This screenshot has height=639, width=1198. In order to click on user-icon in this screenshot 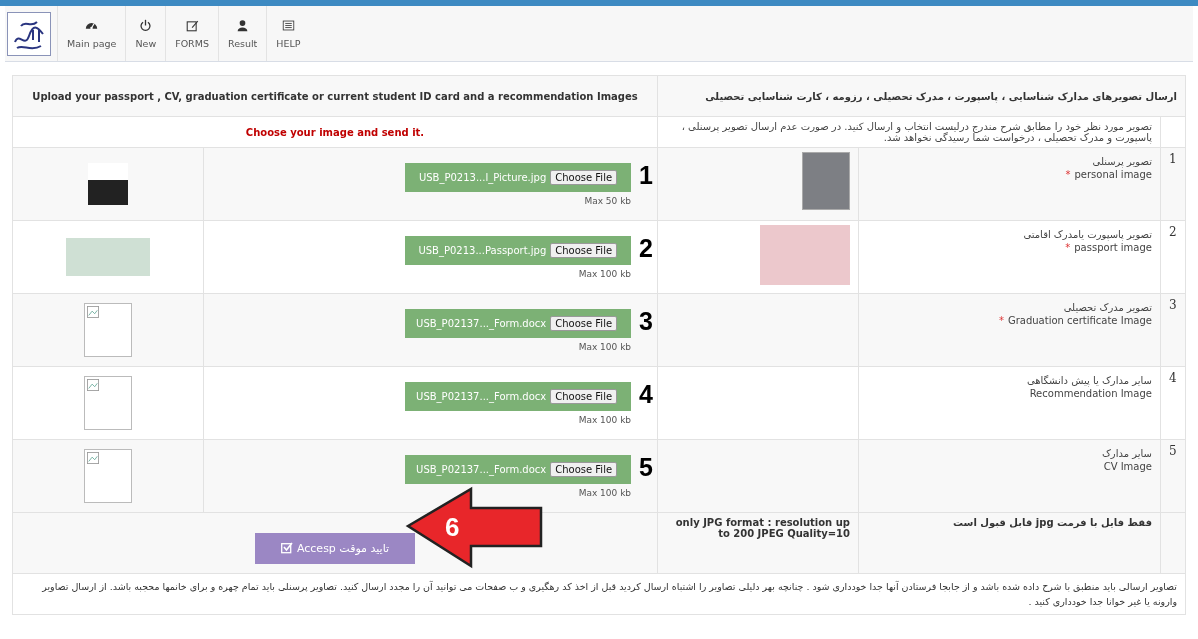, I will do `click(243, 25)`.